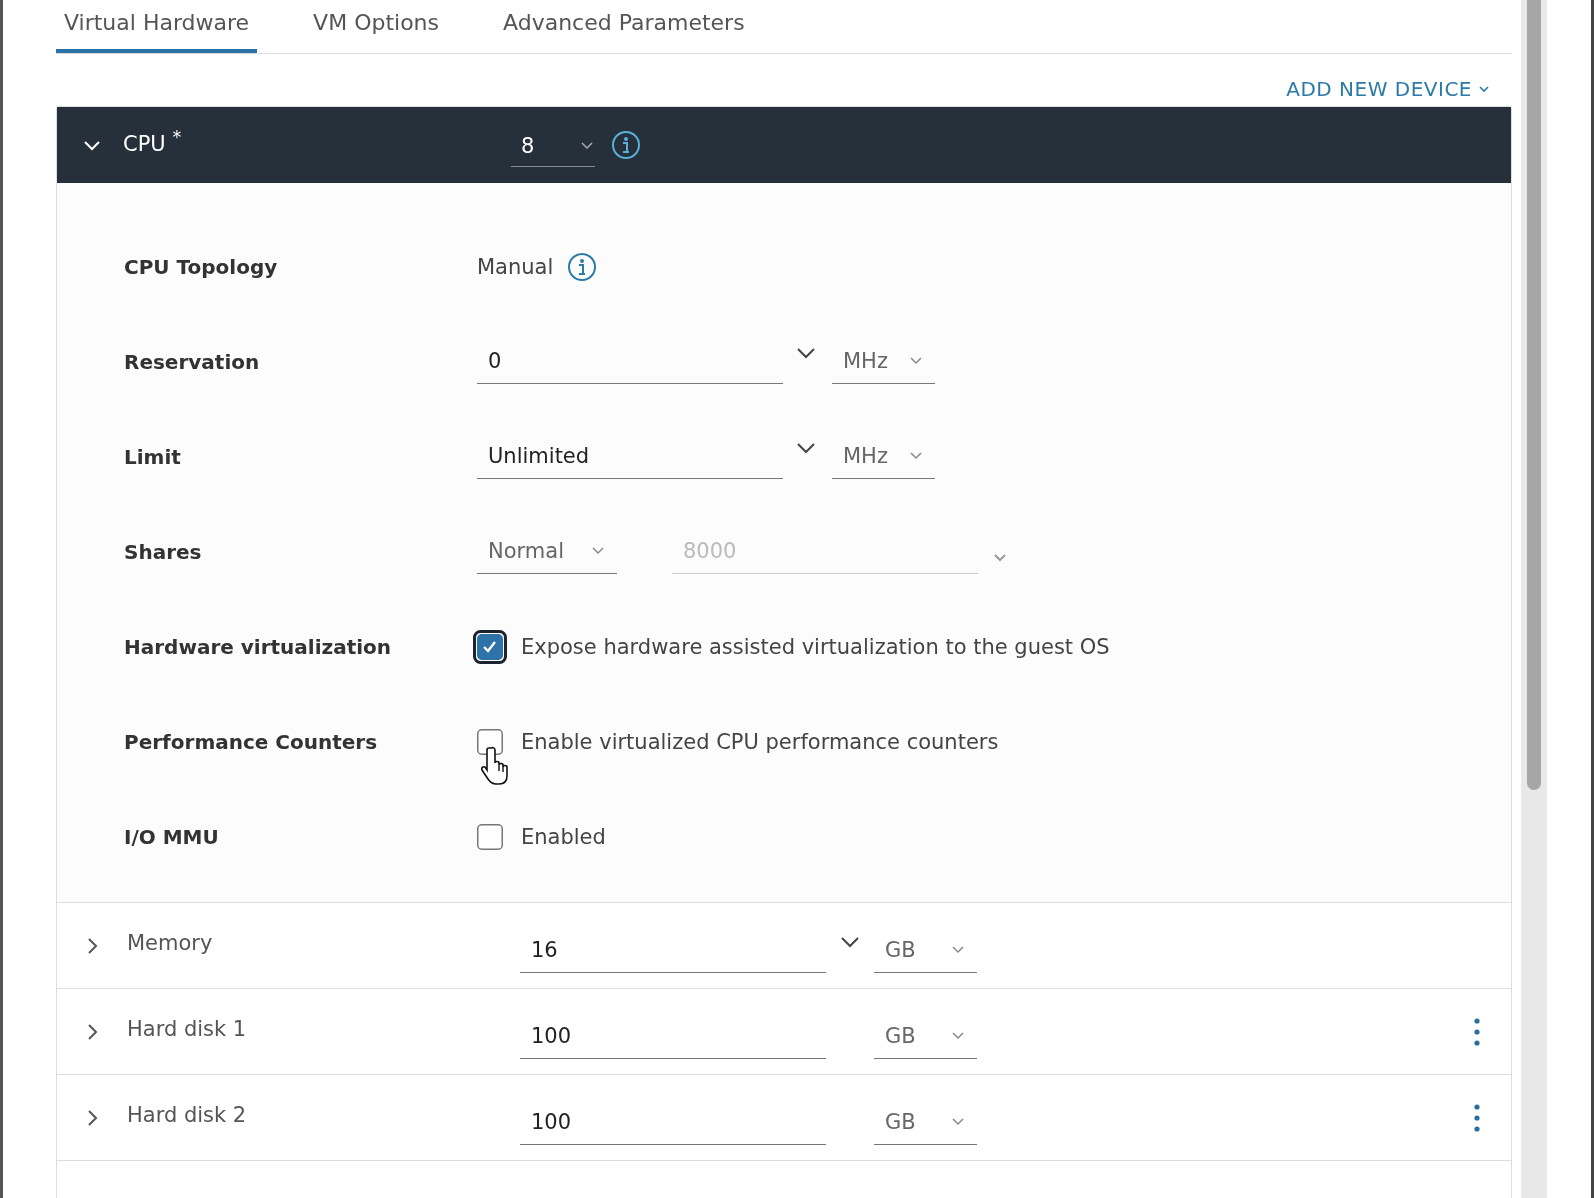 The height and width of the screenshot is (1198, 1594). I want to click on device-label: Hard disk 2, so click(187, 1114).